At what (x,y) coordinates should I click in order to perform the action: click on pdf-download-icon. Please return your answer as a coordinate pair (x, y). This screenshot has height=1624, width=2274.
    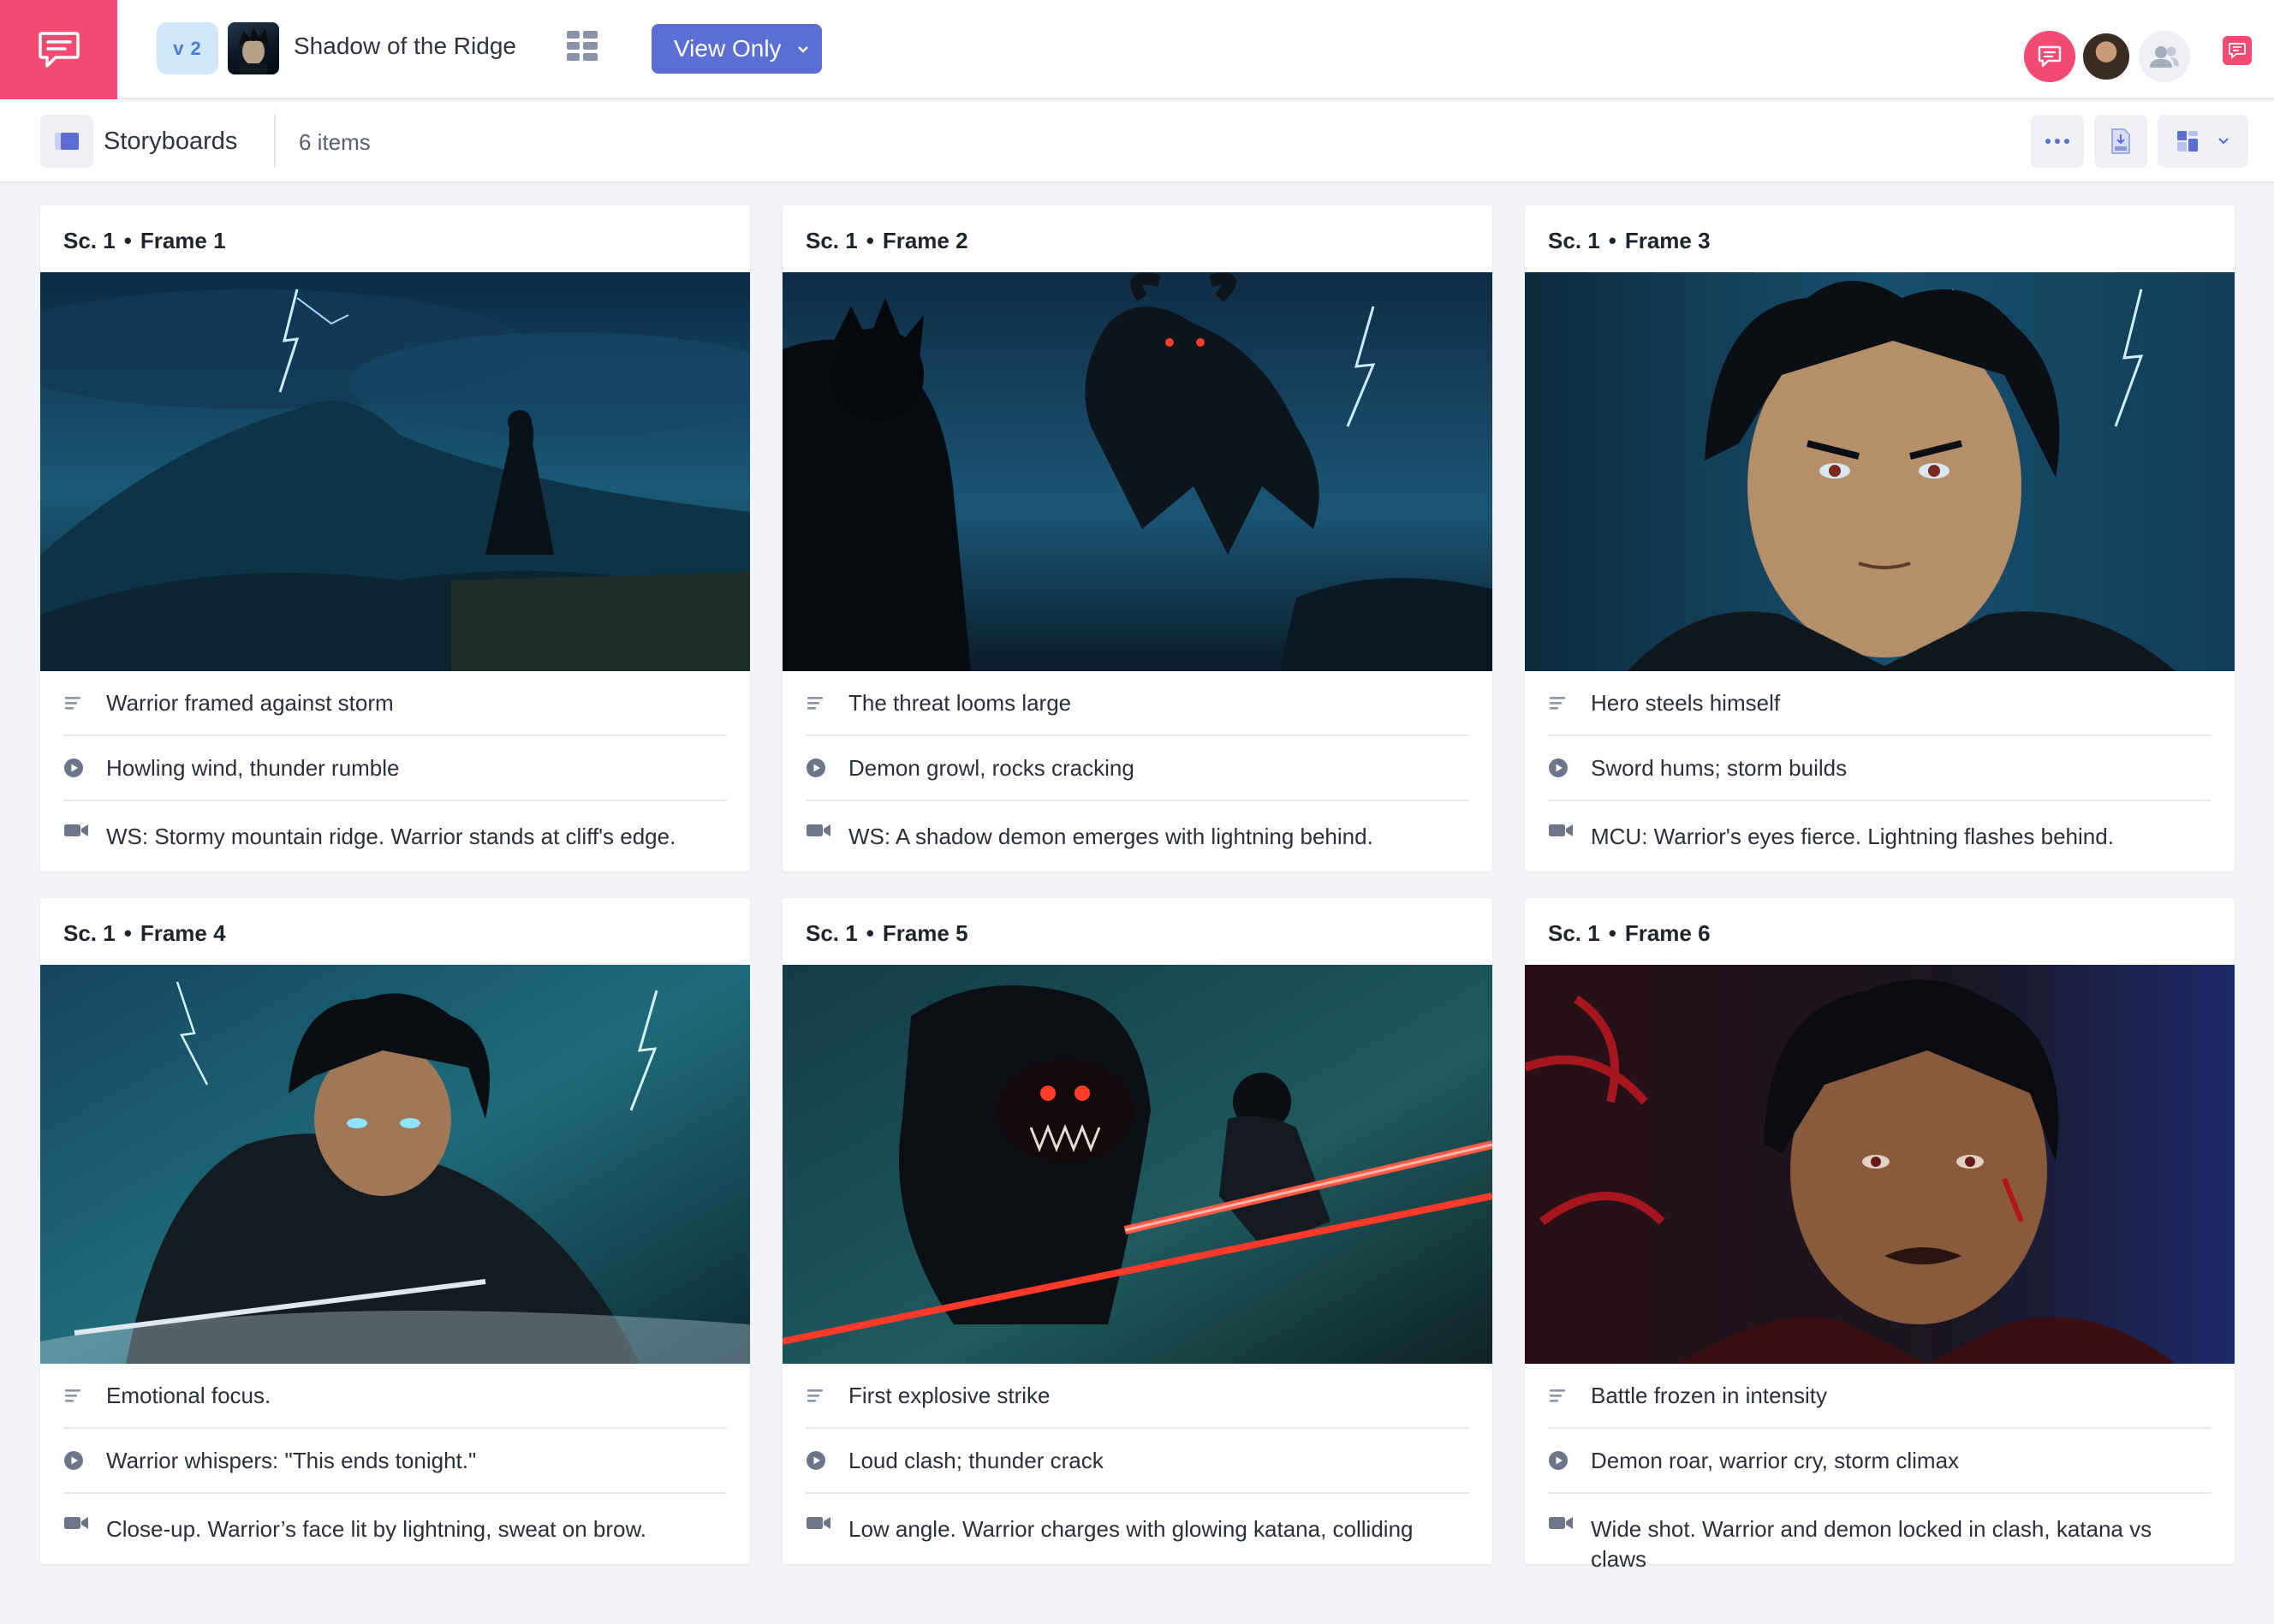
    Looking at the image, I should click on (2120, 141).